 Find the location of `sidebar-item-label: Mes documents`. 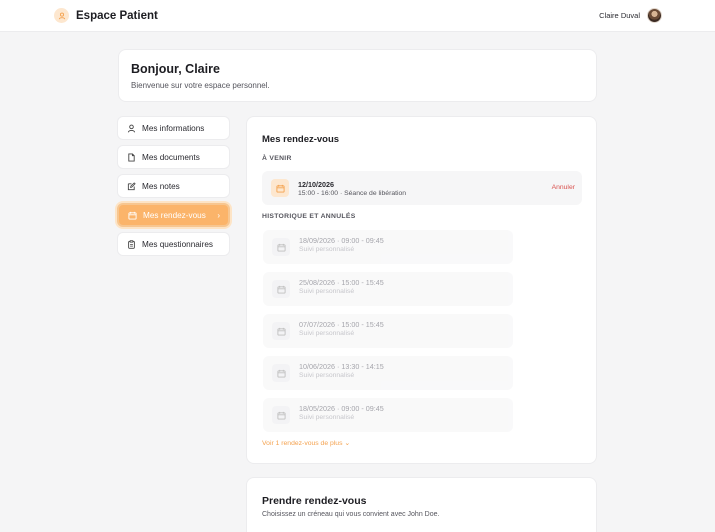

sidebar-item-label: Mes documents is located at coordinates (171, 157).